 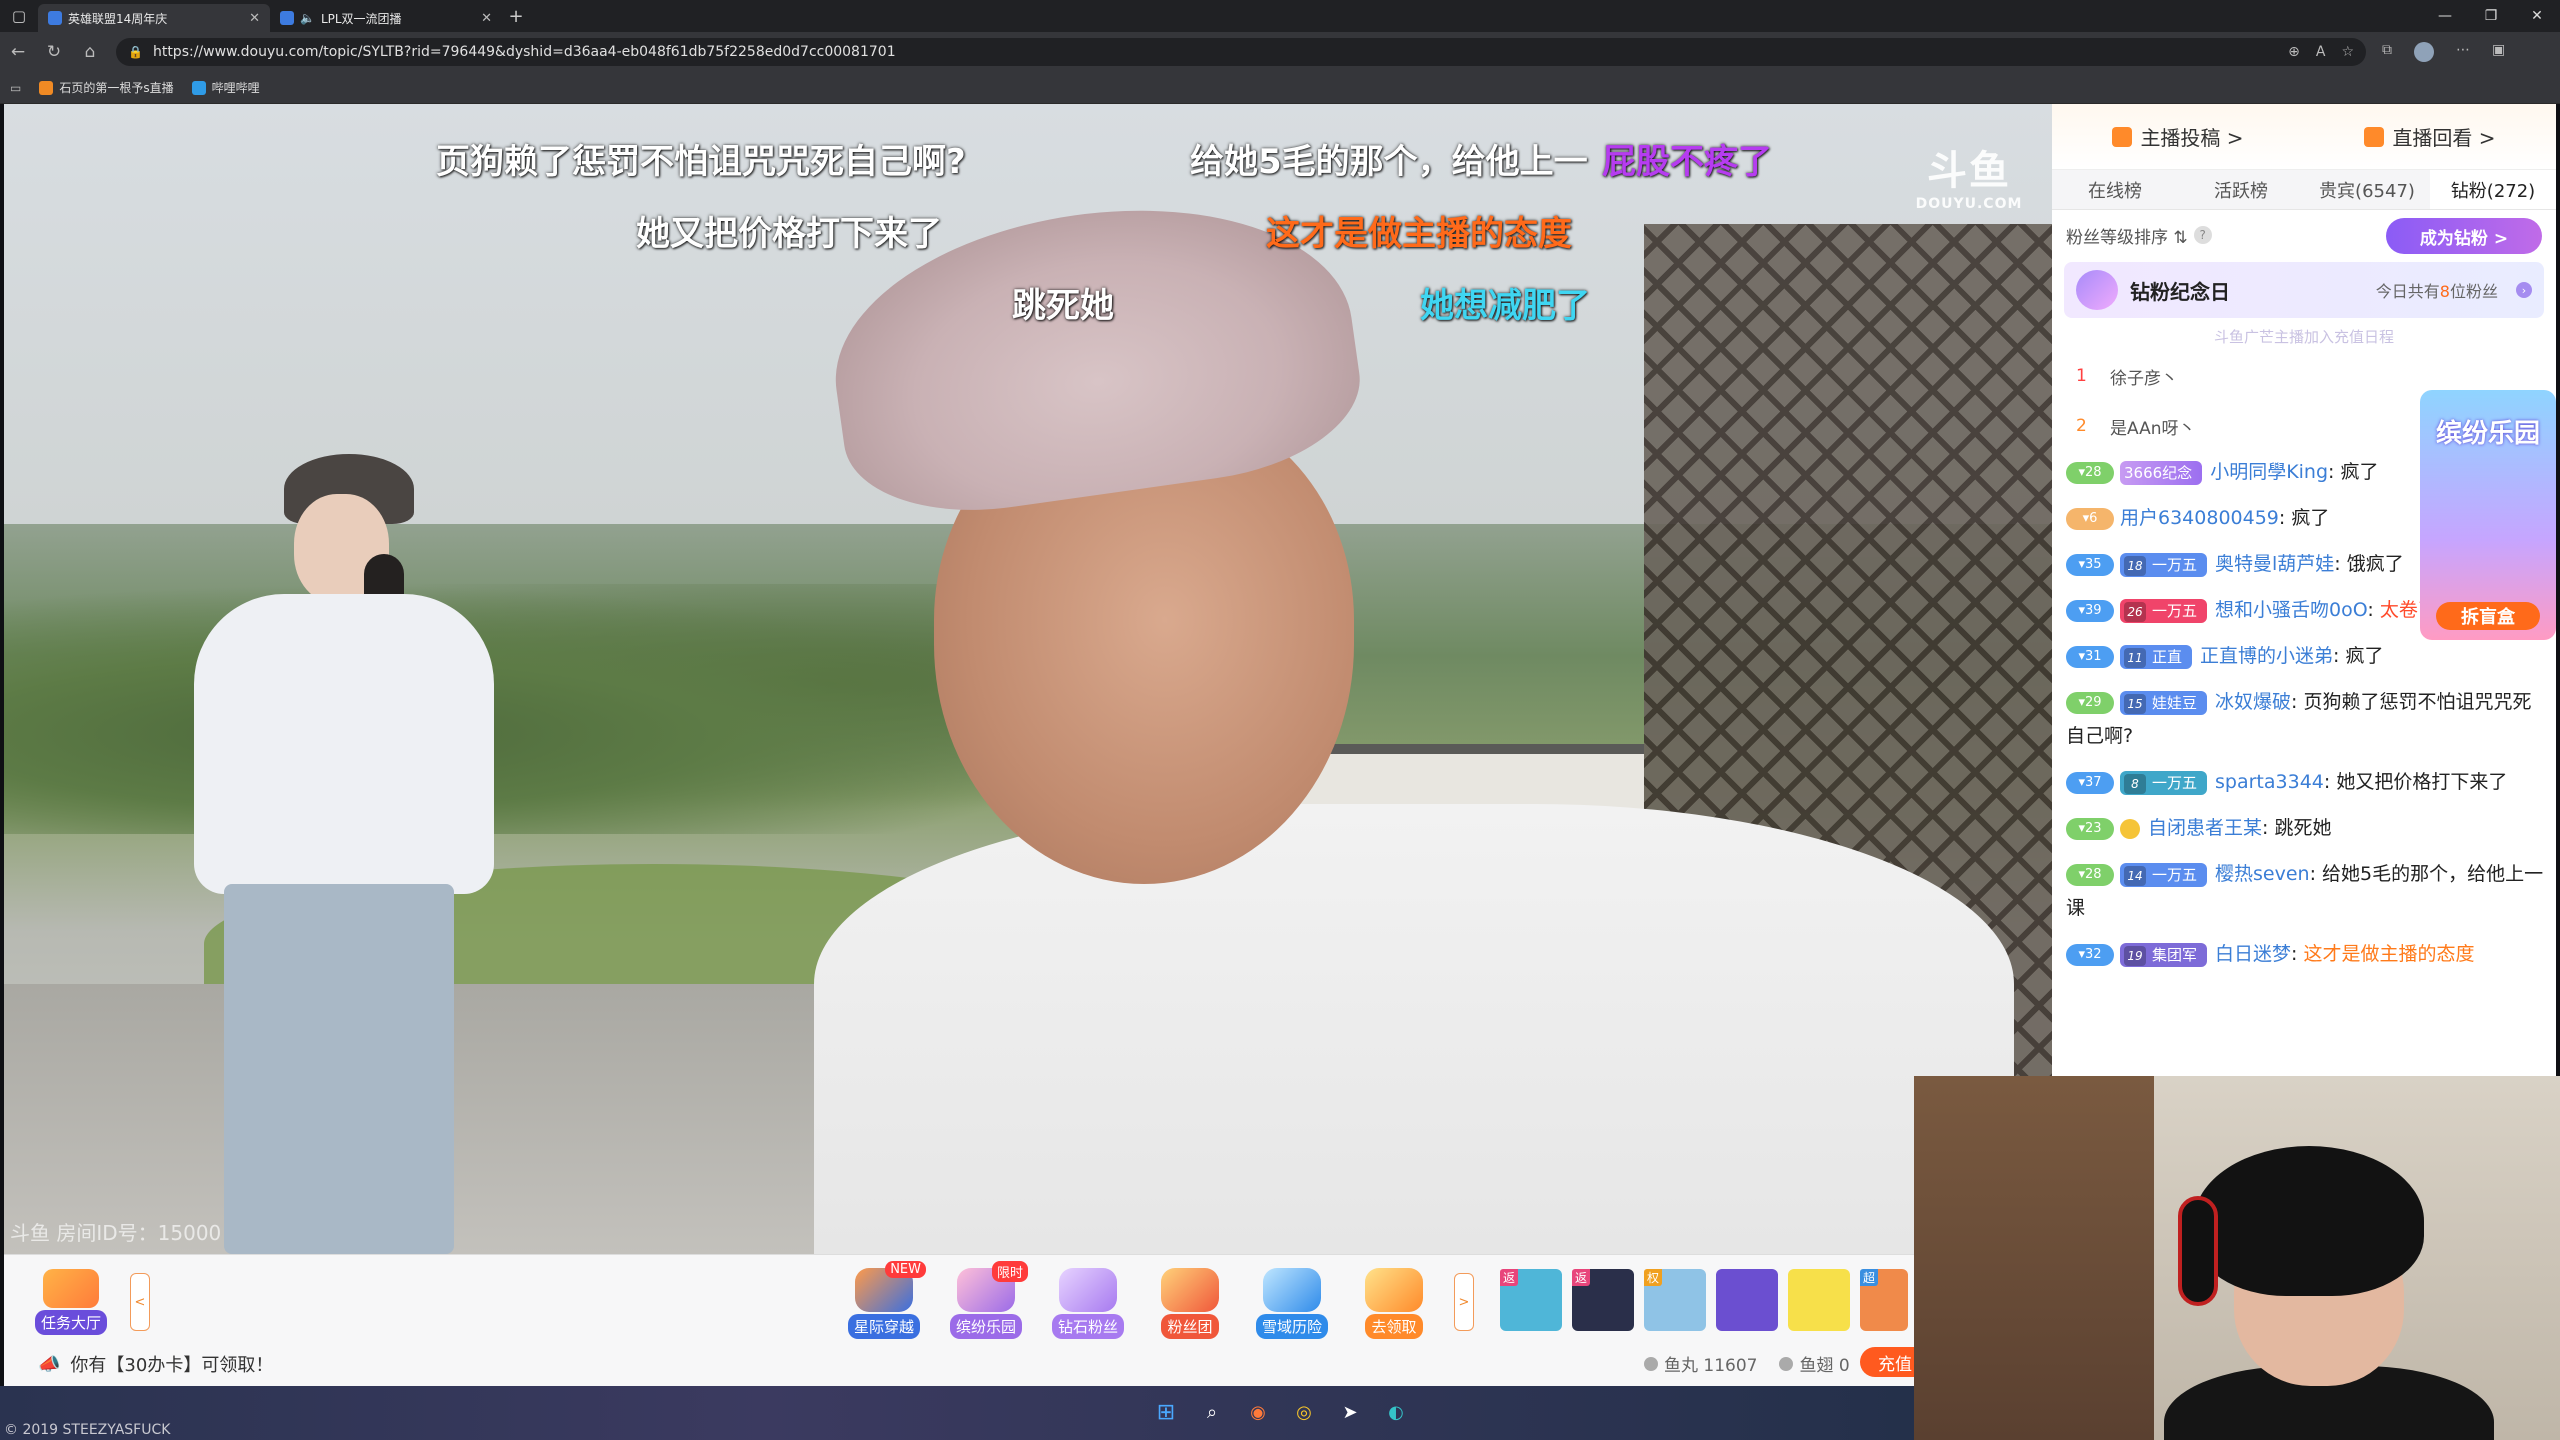 I want to click on zoom-icon: ⊕, so click(x=2294, y=52).